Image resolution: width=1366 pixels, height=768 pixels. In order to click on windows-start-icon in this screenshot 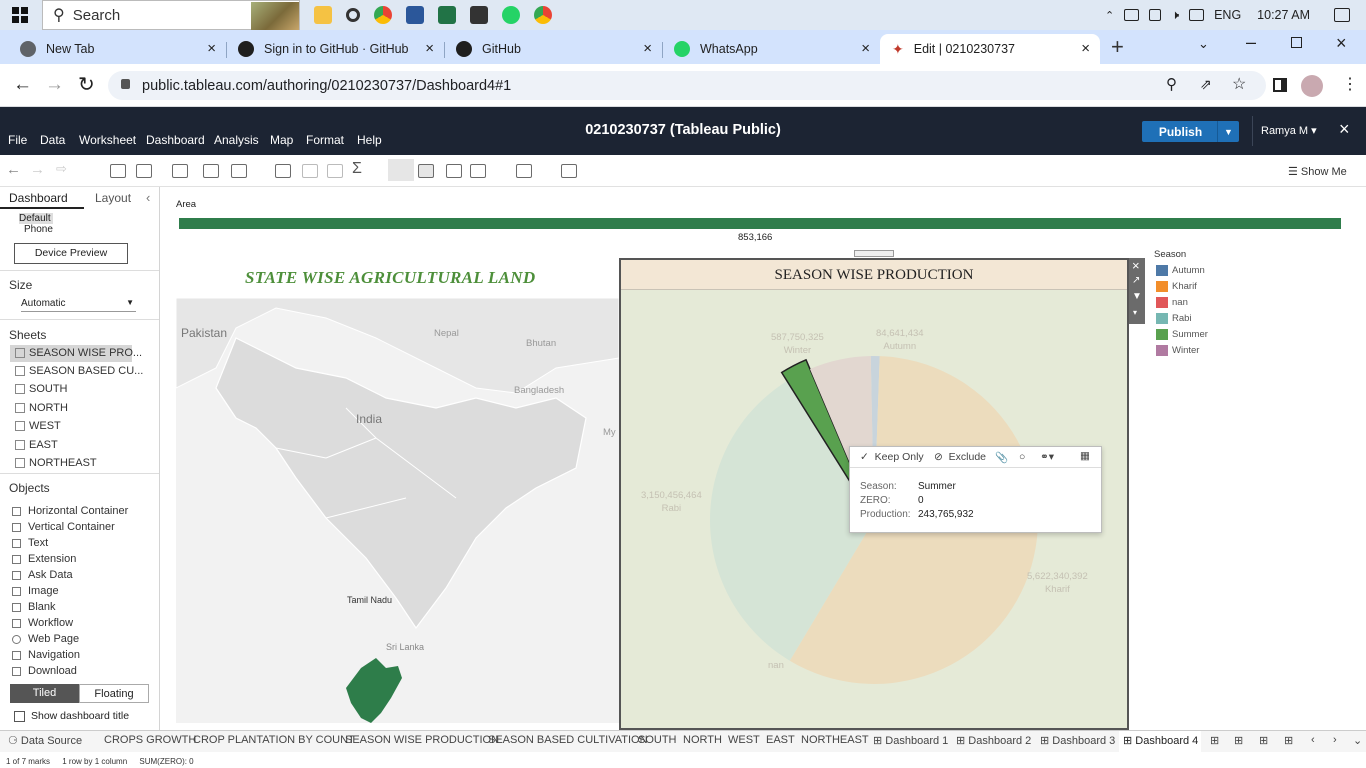, I will do `click(20, 15)`.